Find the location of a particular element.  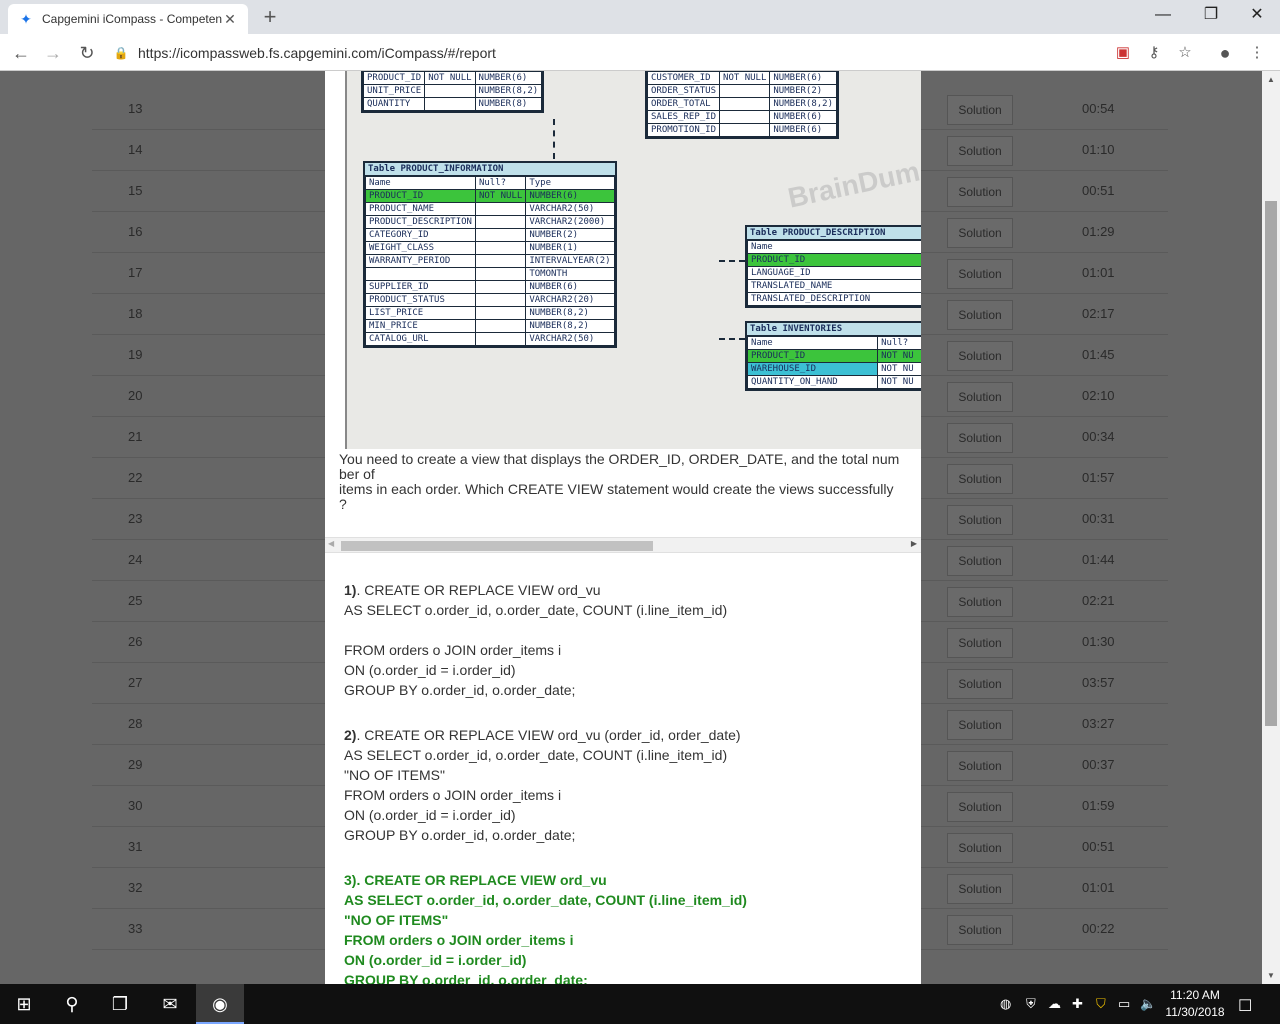

schema-cell: VARCHAR2(50) is located at coordinates (570, 339).